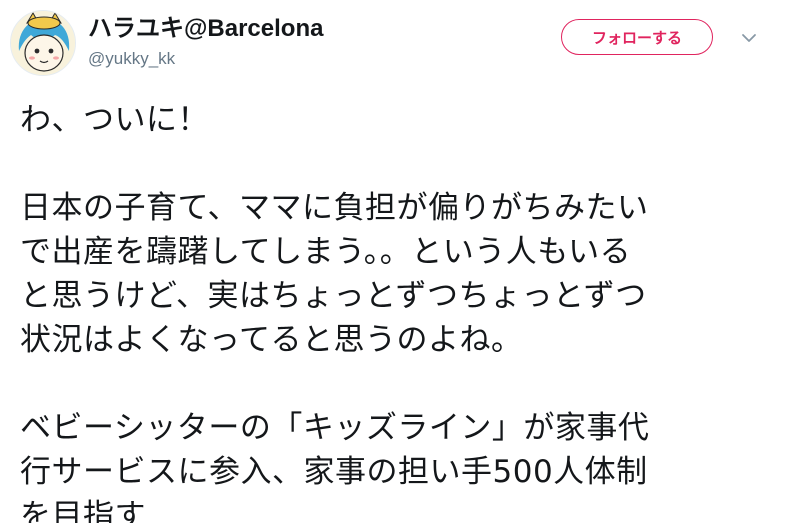  Describe the element at coordinates (326, 252) in the screenshot. I see `tweet-line: で出産を躊躇してしまう。。という人もいる` at that location.